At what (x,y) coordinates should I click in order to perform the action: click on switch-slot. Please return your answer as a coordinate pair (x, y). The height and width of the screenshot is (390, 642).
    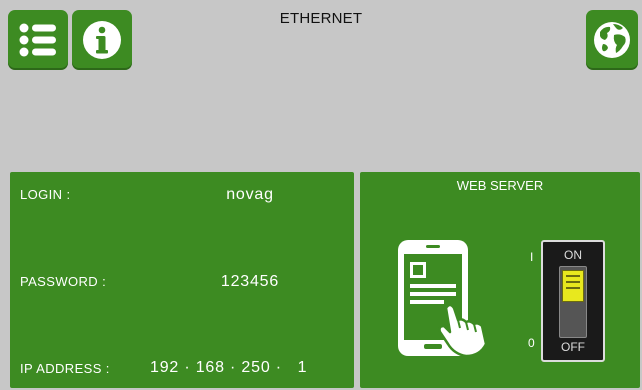
    Looking at the image, I should click on (573, 302).